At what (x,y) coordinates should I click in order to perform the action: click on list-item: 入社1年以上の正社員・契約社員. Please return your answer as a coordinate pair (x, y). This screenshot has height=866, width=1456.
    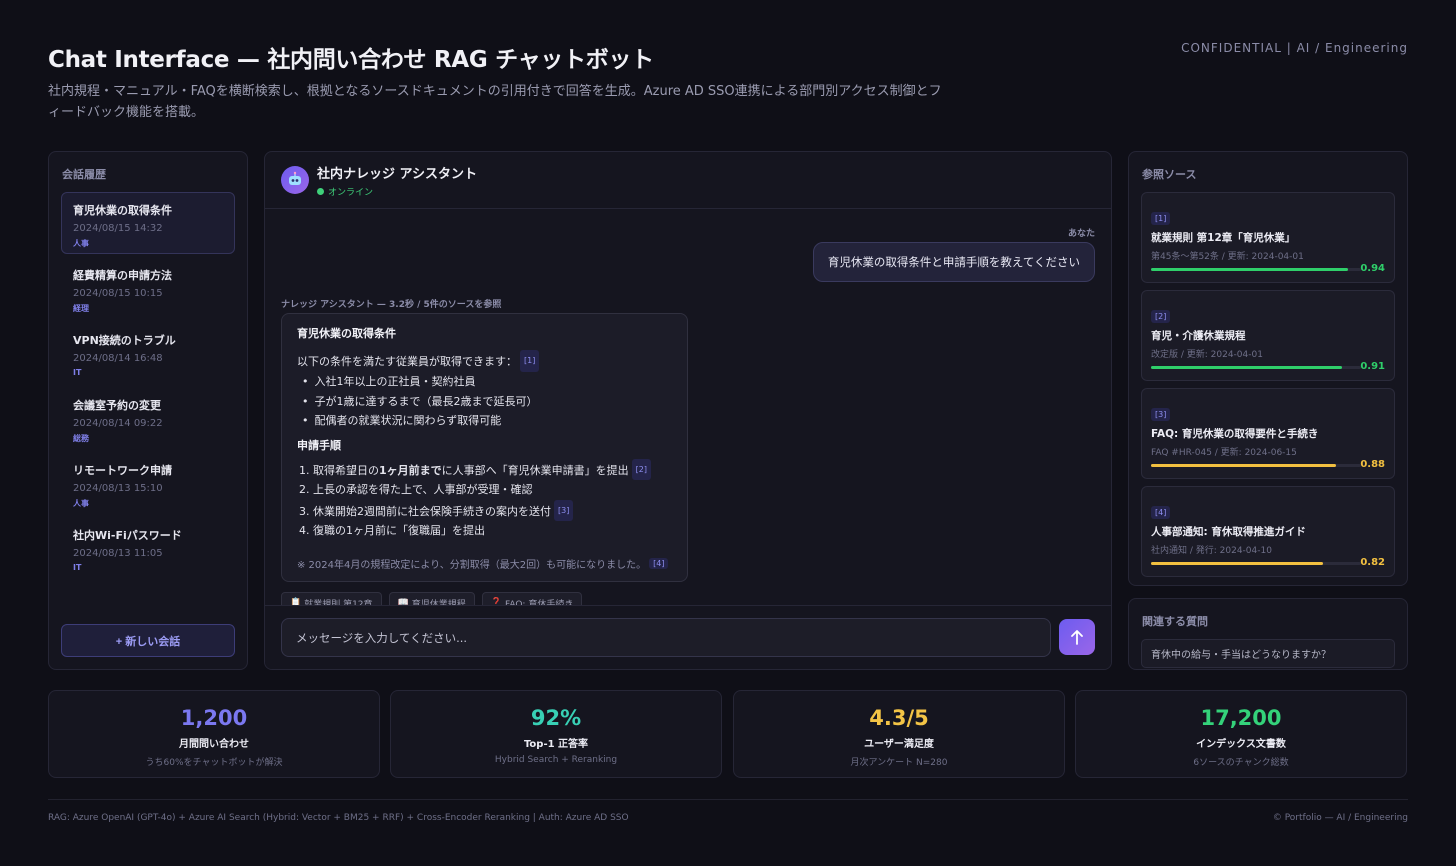
    Looking at the image, I should click on (487, 382).